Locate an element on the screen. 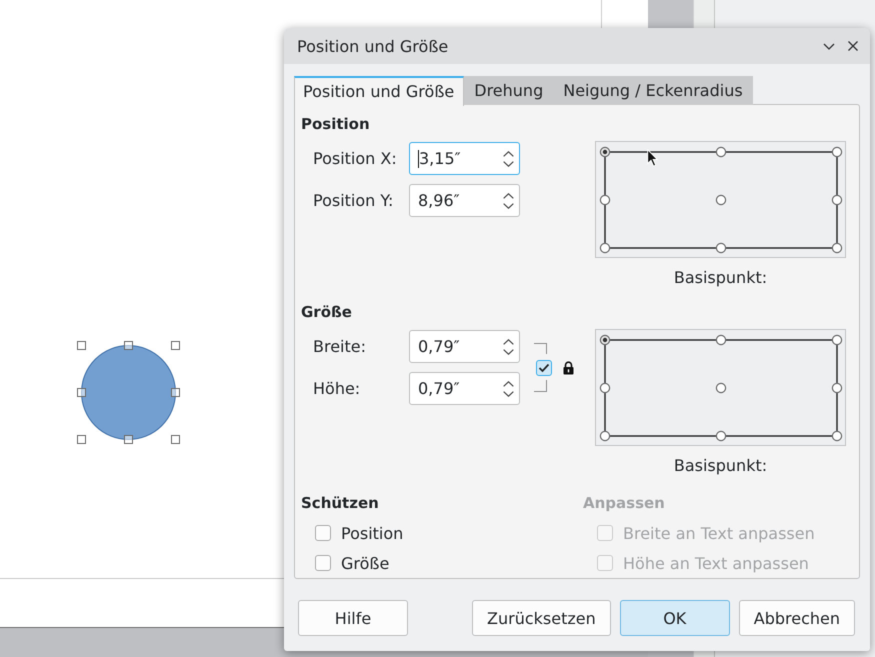  help-button: Hilfe is located at coordinates (353, 618).